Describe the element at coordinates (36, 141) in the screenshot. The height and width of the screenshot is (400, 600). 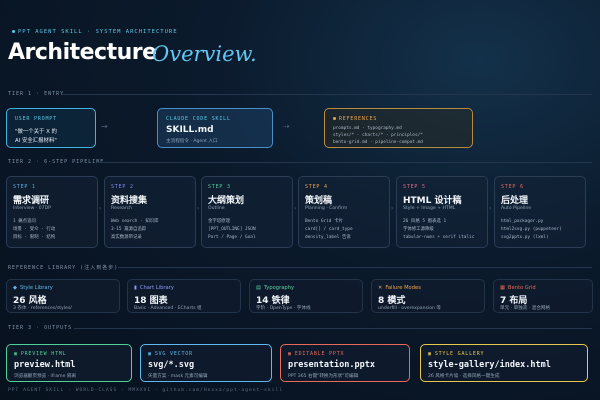
I see `user-prompt-line2: AI 安全汇报材料"` at that location.